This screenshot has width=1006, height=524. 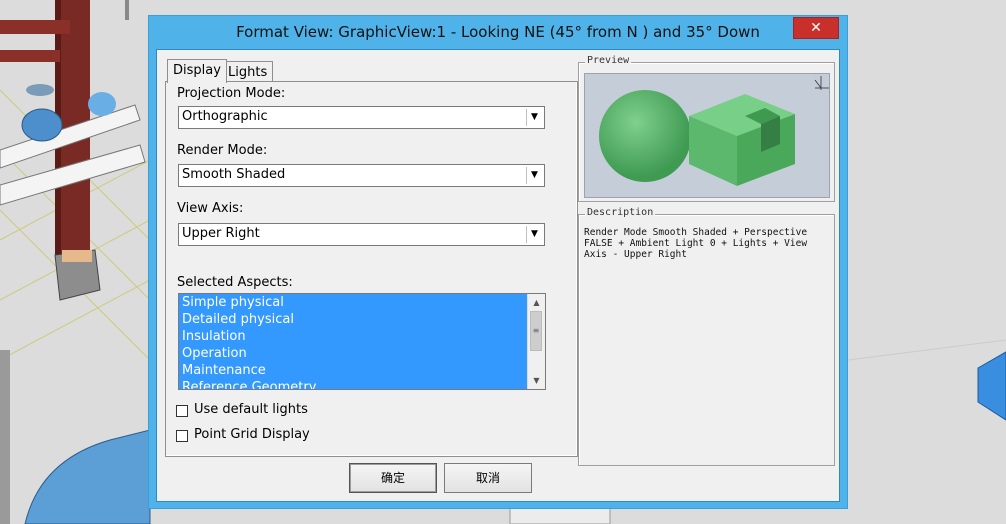 What do you see at coordinates (225, 116) in the screenshot?
I see `projection-mode-value: Orthographic` at bounding box center [225, 116].